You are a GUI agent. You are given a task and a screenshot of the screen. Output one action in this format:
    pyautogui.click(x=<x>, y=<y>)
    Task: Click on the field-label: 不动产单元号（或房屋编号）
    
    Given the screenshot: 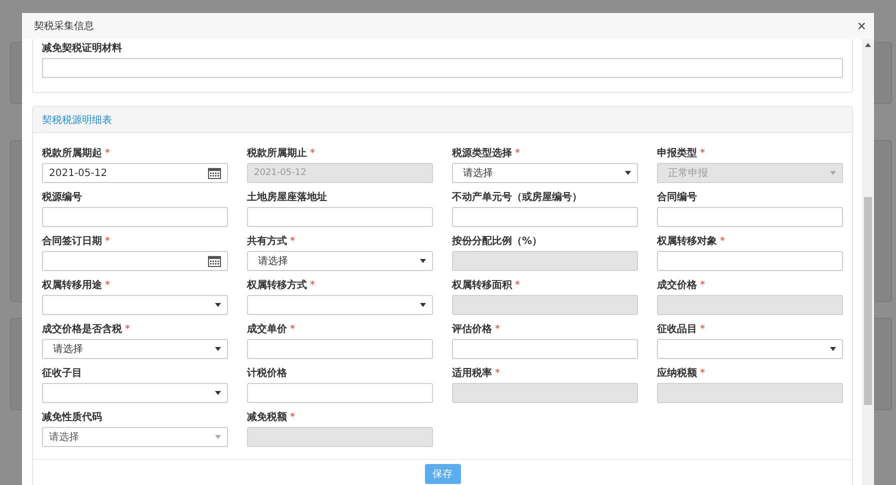 What is the action you would take?
    pyautogui.click(x=517, y=197)
    